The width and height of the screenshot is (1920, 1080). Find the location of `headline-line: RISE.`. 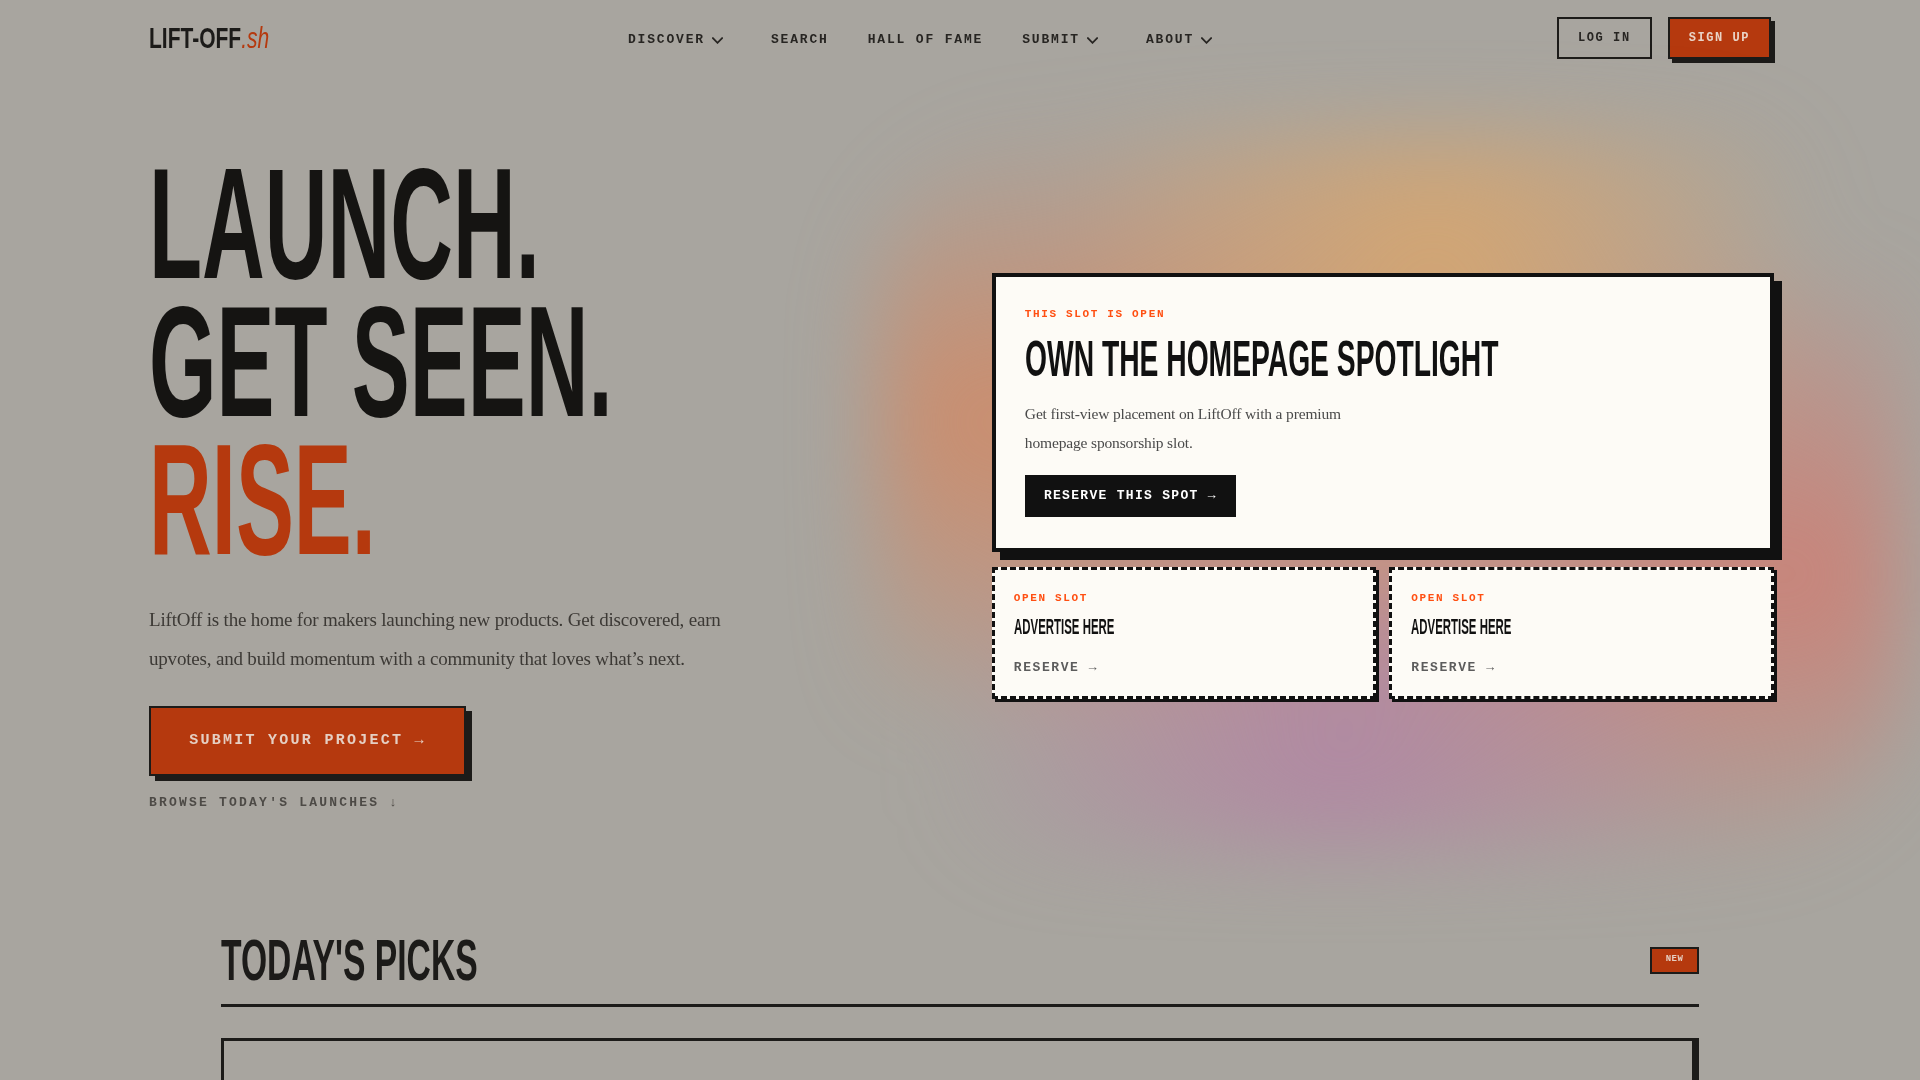

headline-line: RISE. is located at coordinates (262, 499).